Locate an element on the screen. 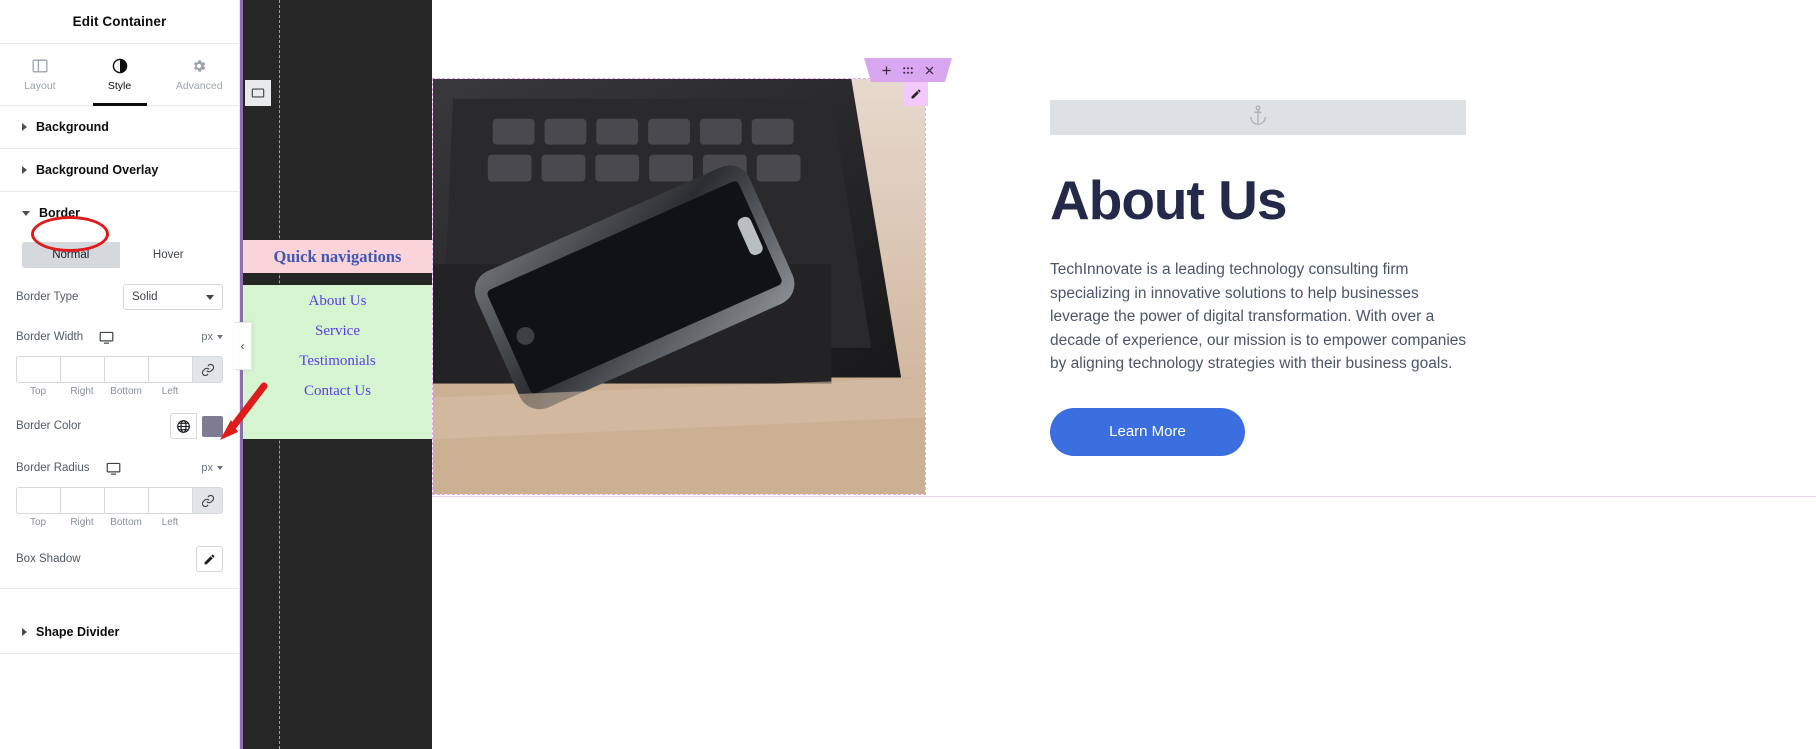  page-title: Edit Container is located at coordinates (119, 21).